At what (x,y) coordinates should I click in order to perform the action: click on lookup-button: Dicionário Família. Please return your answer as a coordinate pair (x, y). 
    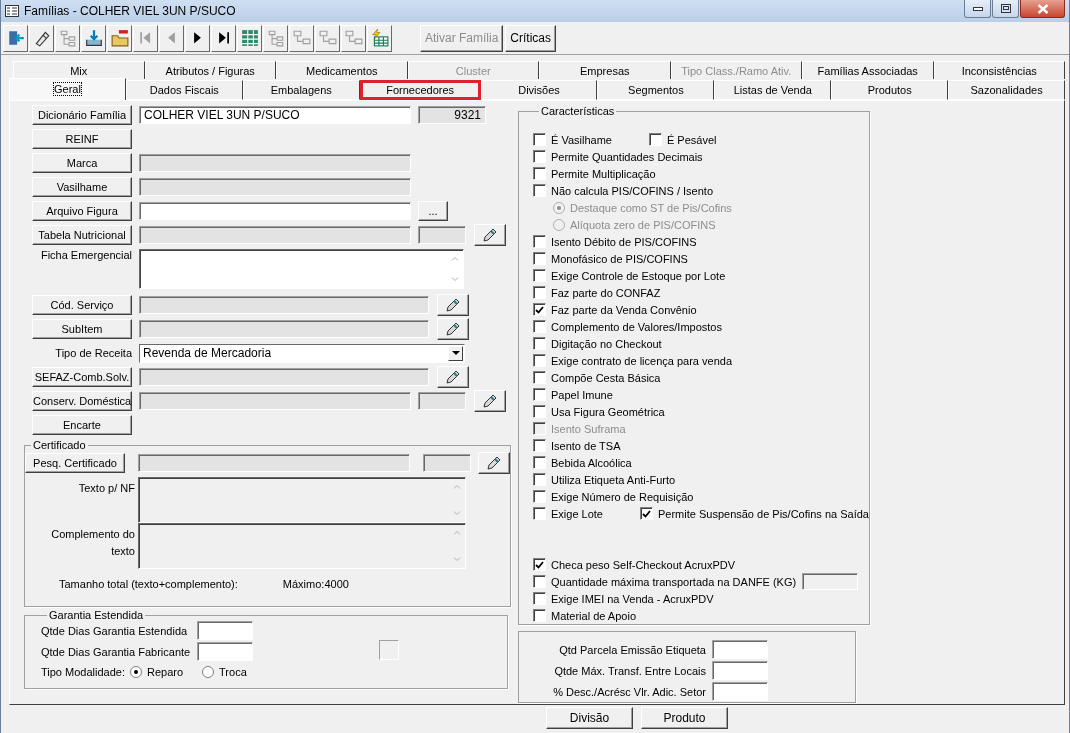
    Looking at the image, I should click on (82, 115).